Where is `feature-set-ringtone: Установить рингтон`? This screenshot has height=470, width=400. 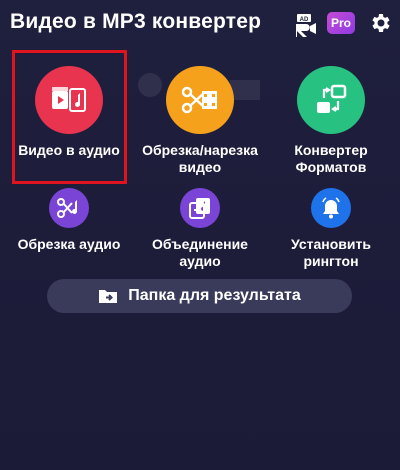 feature-set-ringtone: Установить рингтон is located at coordinates (331, 229).